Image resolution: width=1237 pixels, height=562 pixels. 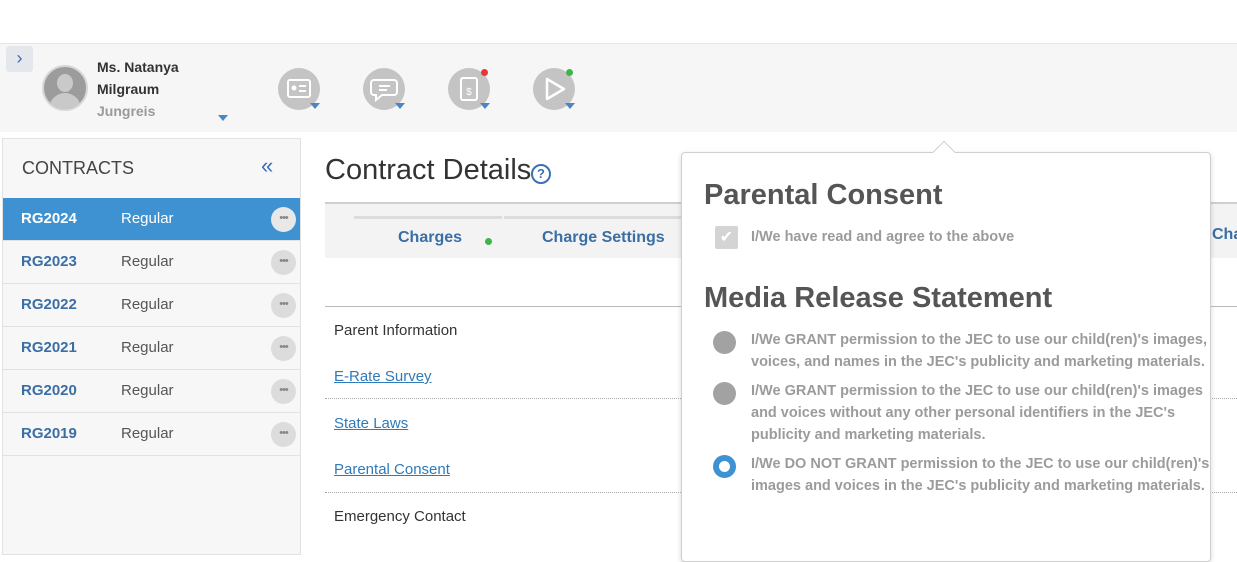 What do you see at coordinates (944, 152) in the screenshot?
I see `popover-arrow` at bounding box center [944, 152].